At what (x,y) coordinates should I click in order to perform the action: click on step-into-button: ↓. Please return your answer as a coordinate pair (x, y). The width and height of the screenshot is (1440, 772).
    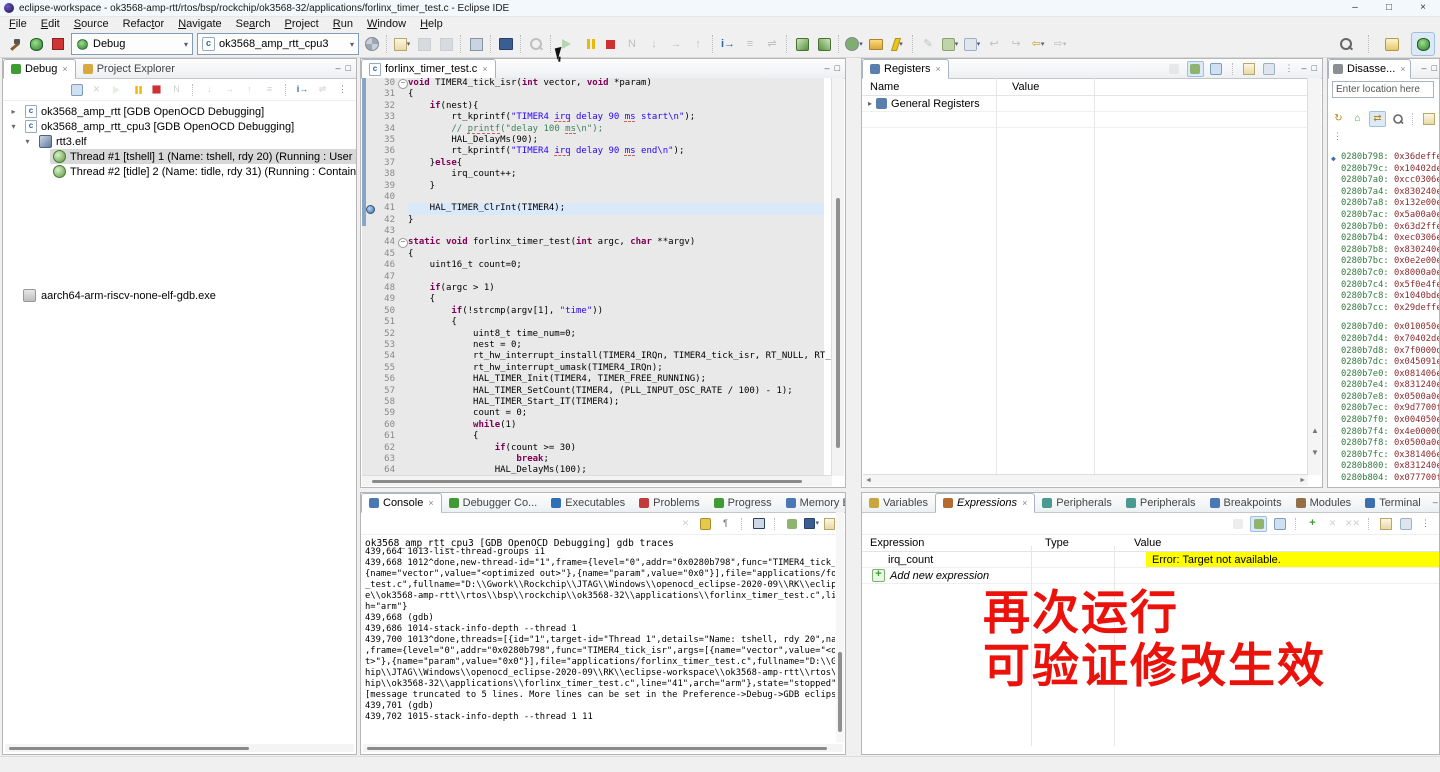
    Looking at the image, I should click on (654, 44).